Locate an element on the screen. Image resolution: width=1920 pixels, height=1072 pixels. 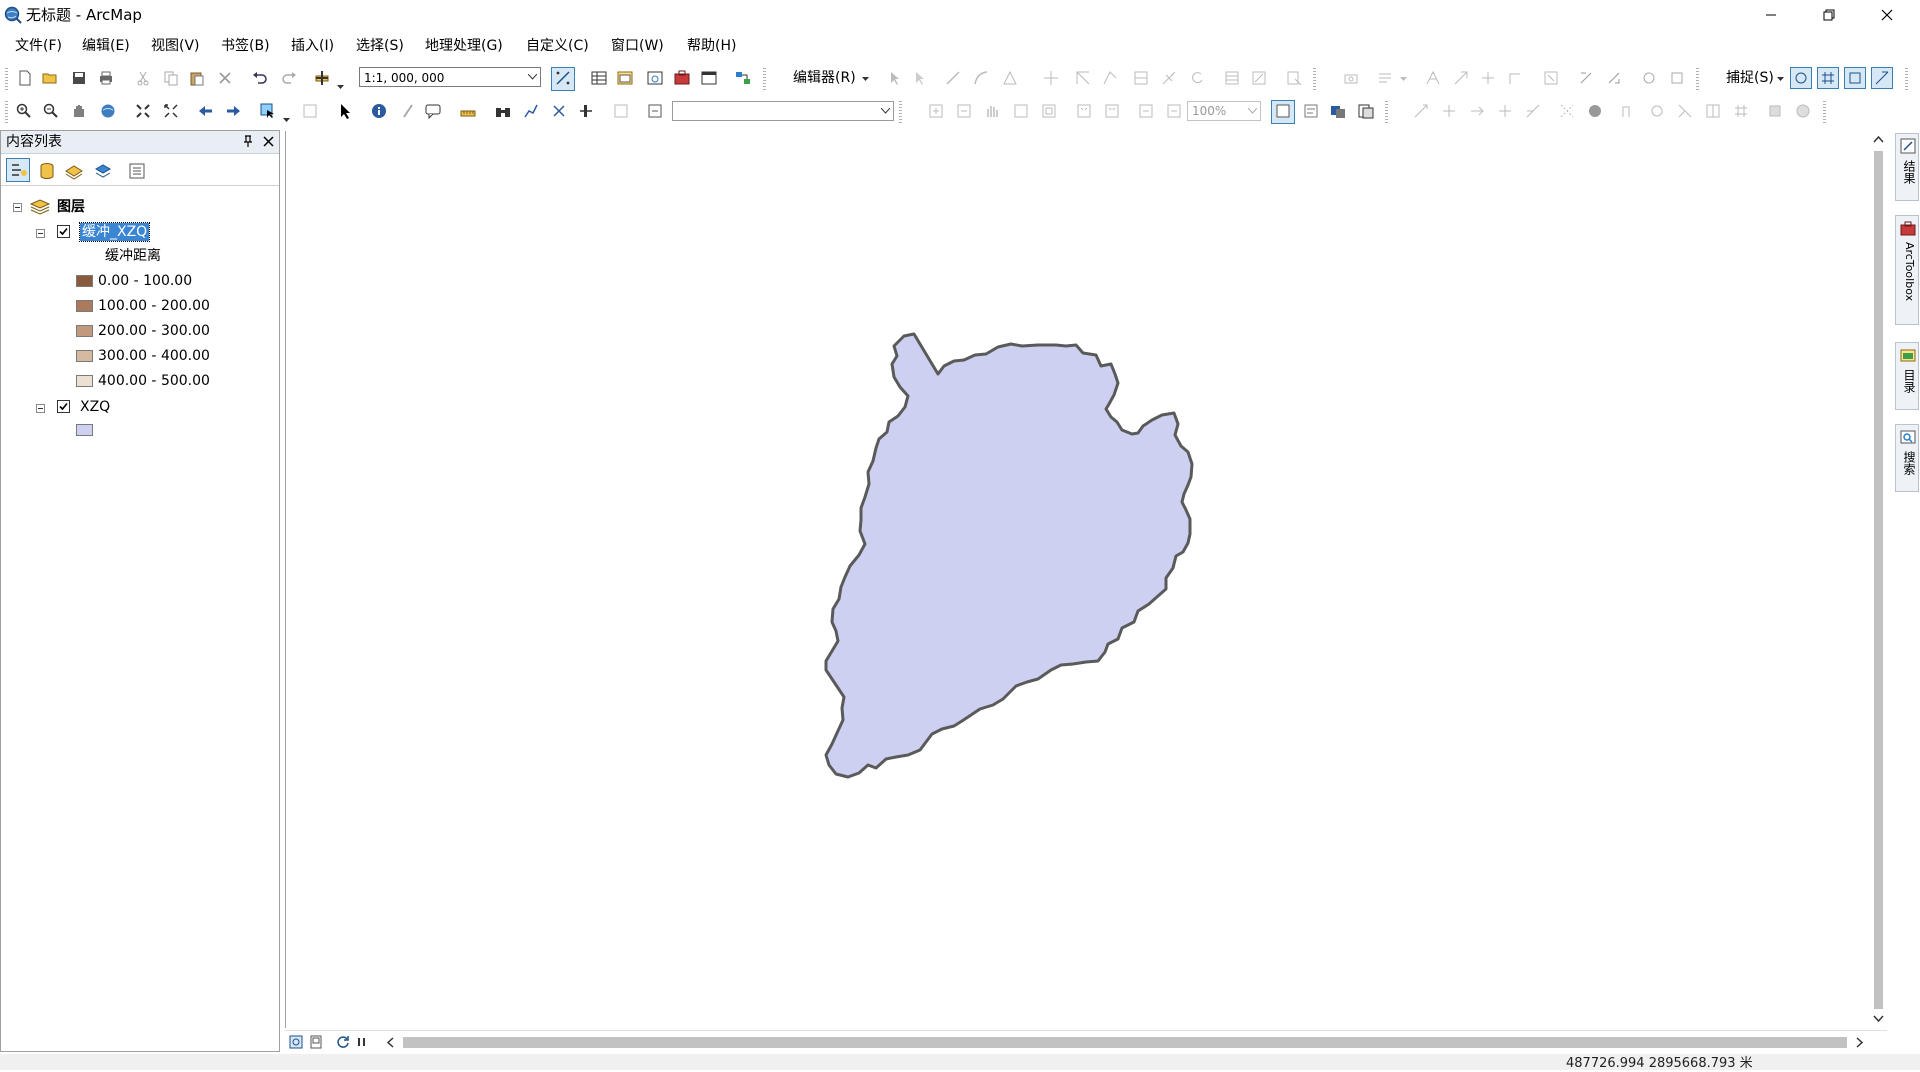
trace-icon is located at coordinates (1010, 78).